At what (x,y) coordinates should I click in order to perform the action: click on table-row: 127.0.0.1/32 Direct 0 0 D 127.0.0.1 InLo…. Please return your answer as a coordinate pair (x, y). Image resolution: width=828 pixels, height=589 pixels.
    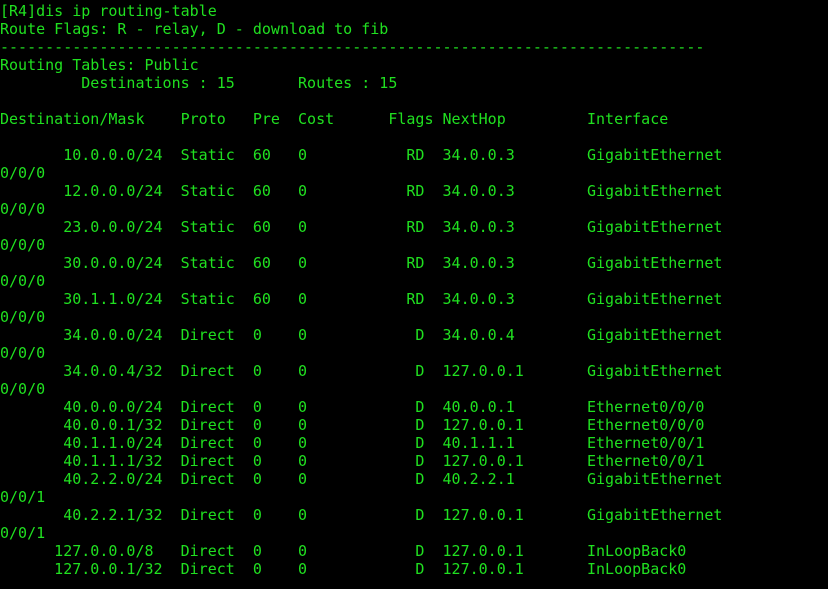
    Looking at the image, I should click on (343, 569).